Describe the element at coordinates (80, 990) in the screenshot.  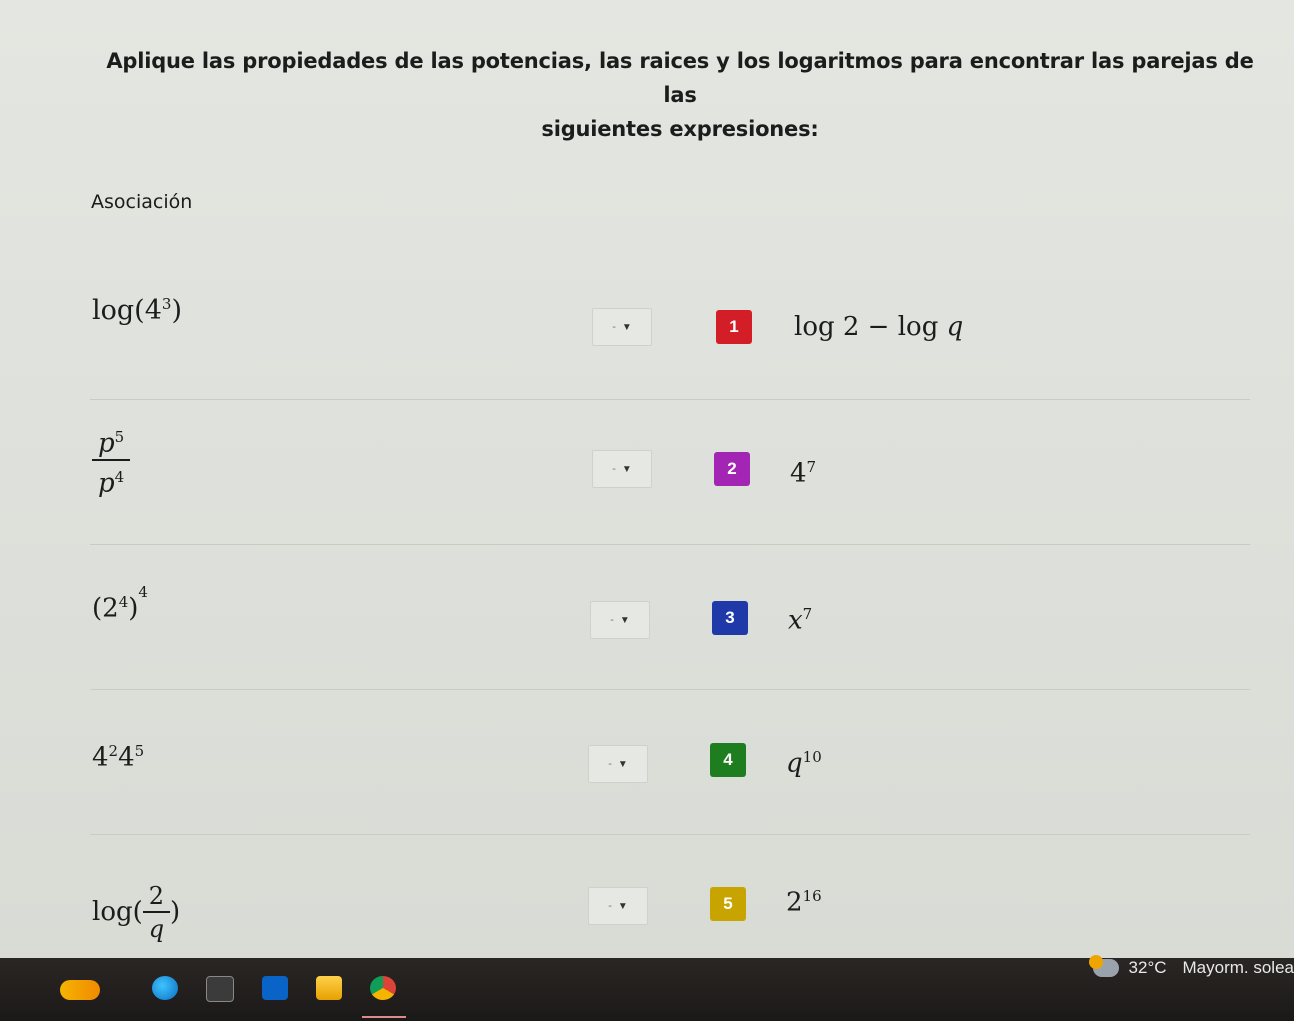
I see `widgets-icon` at that location.